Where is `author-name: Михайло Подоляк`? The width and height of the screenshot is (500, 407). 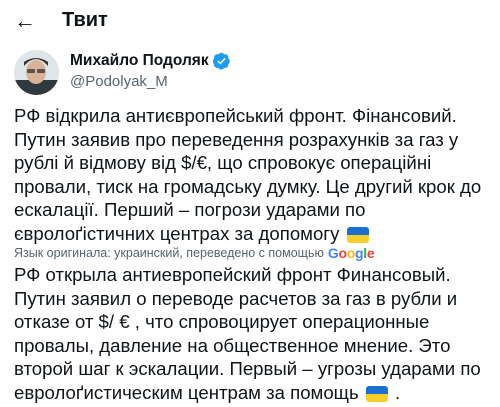
author-name: Михайло Подоляк is located at coordinates (139, 61).